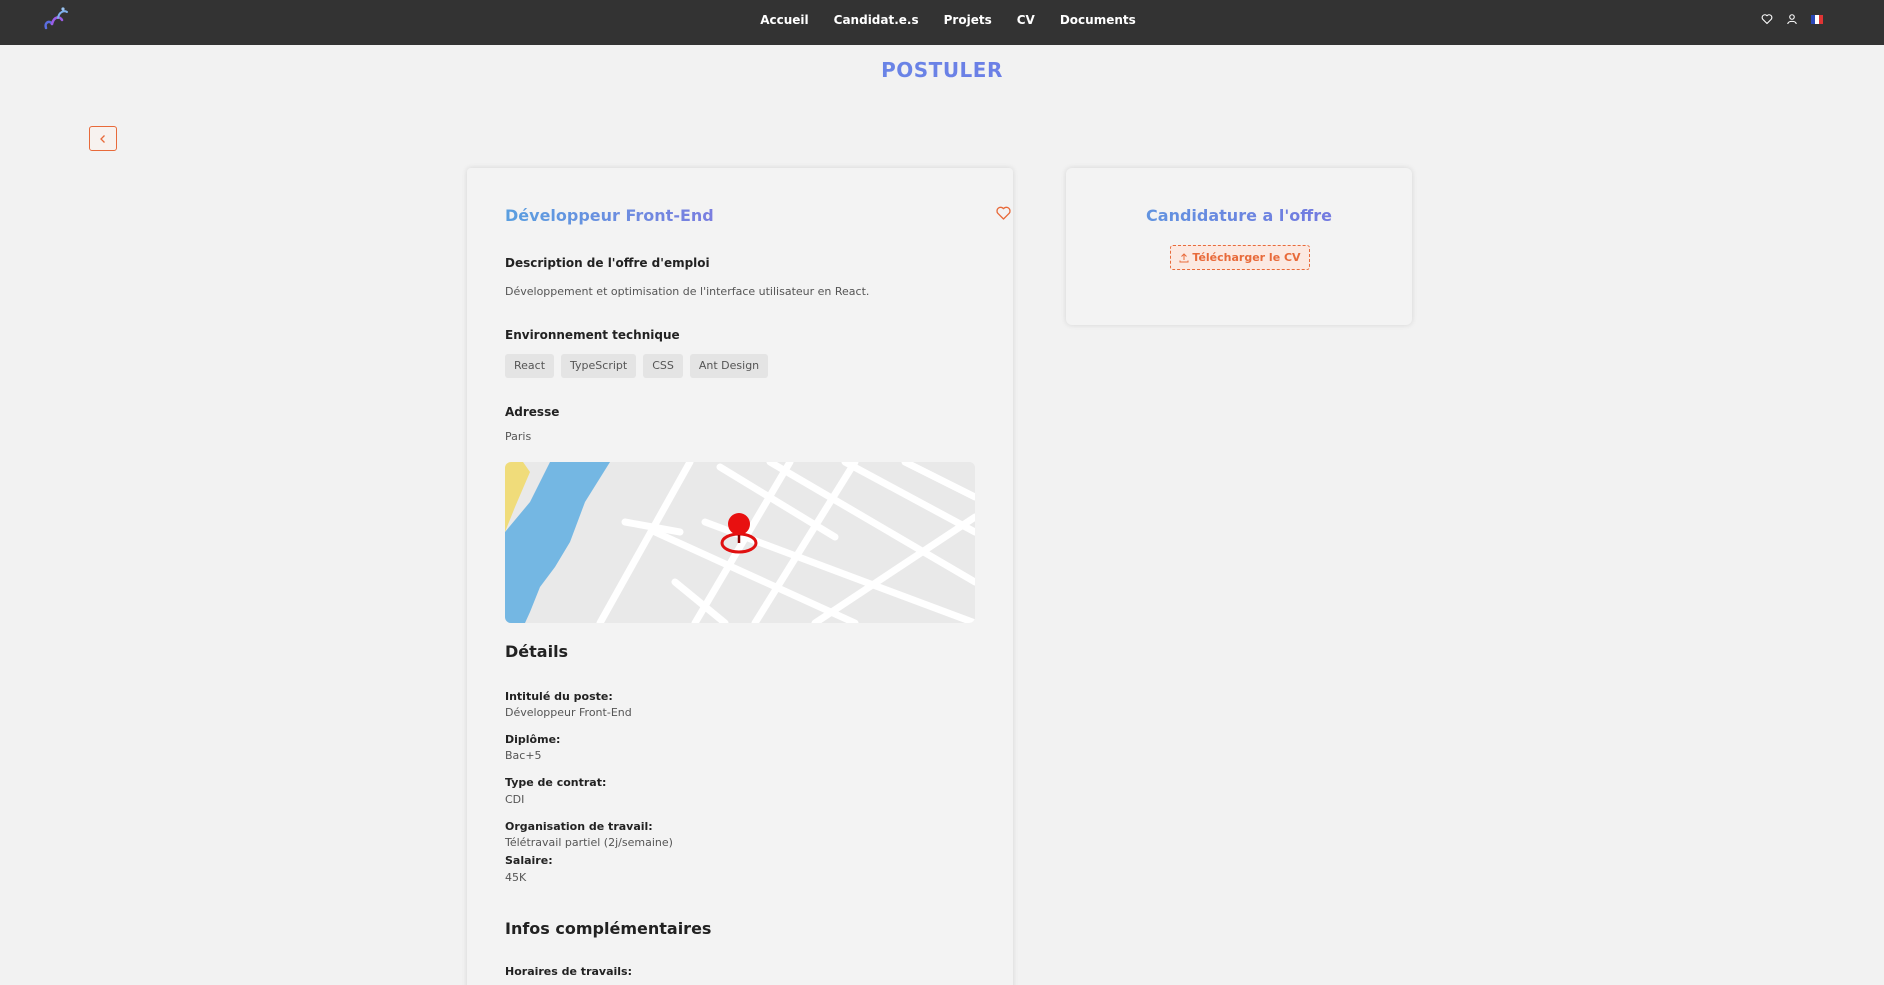 The image size is (1884, 985). Describe the element at coordinates (608, 928) in the screenshot. I see `extra-info-heading: Infos complémentaires` at that location.